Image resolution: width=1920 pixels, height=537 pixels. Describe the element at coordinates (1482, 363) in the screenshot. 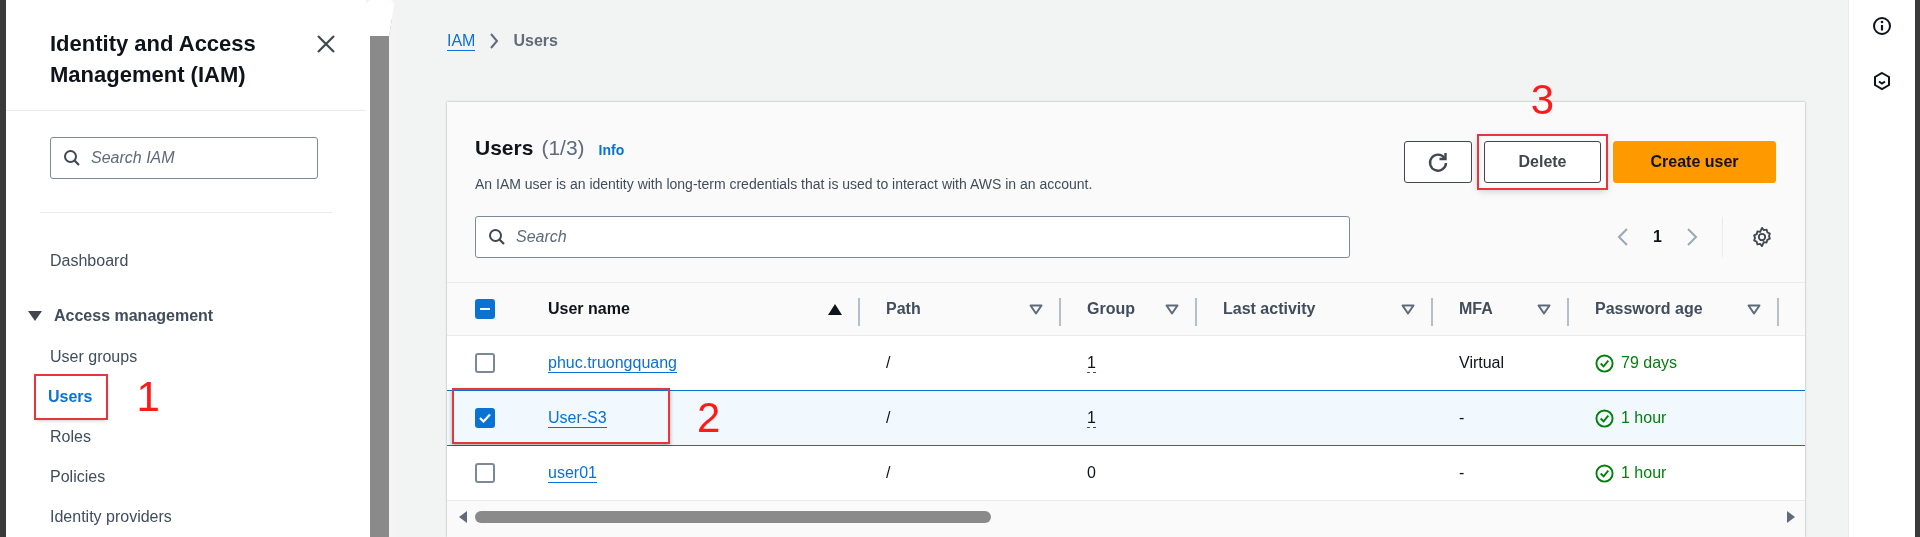

I see `table-cell: Virtual` at that location.